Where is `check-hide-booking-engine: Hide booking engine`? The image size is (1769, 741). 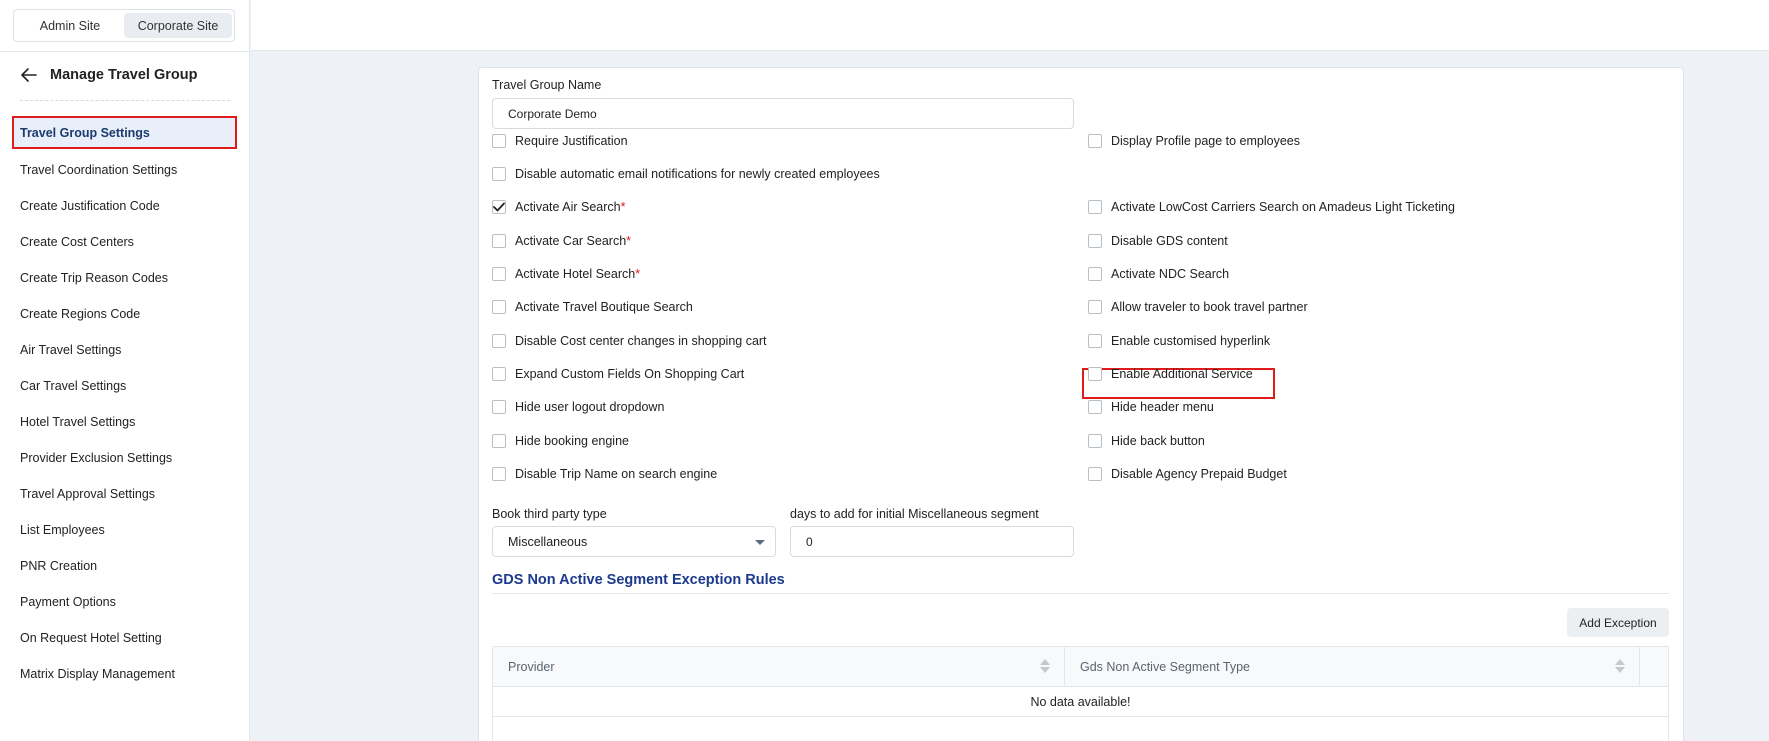 check-hide-booking-engine: Hide booking engine is located at coordinates (560, 441).